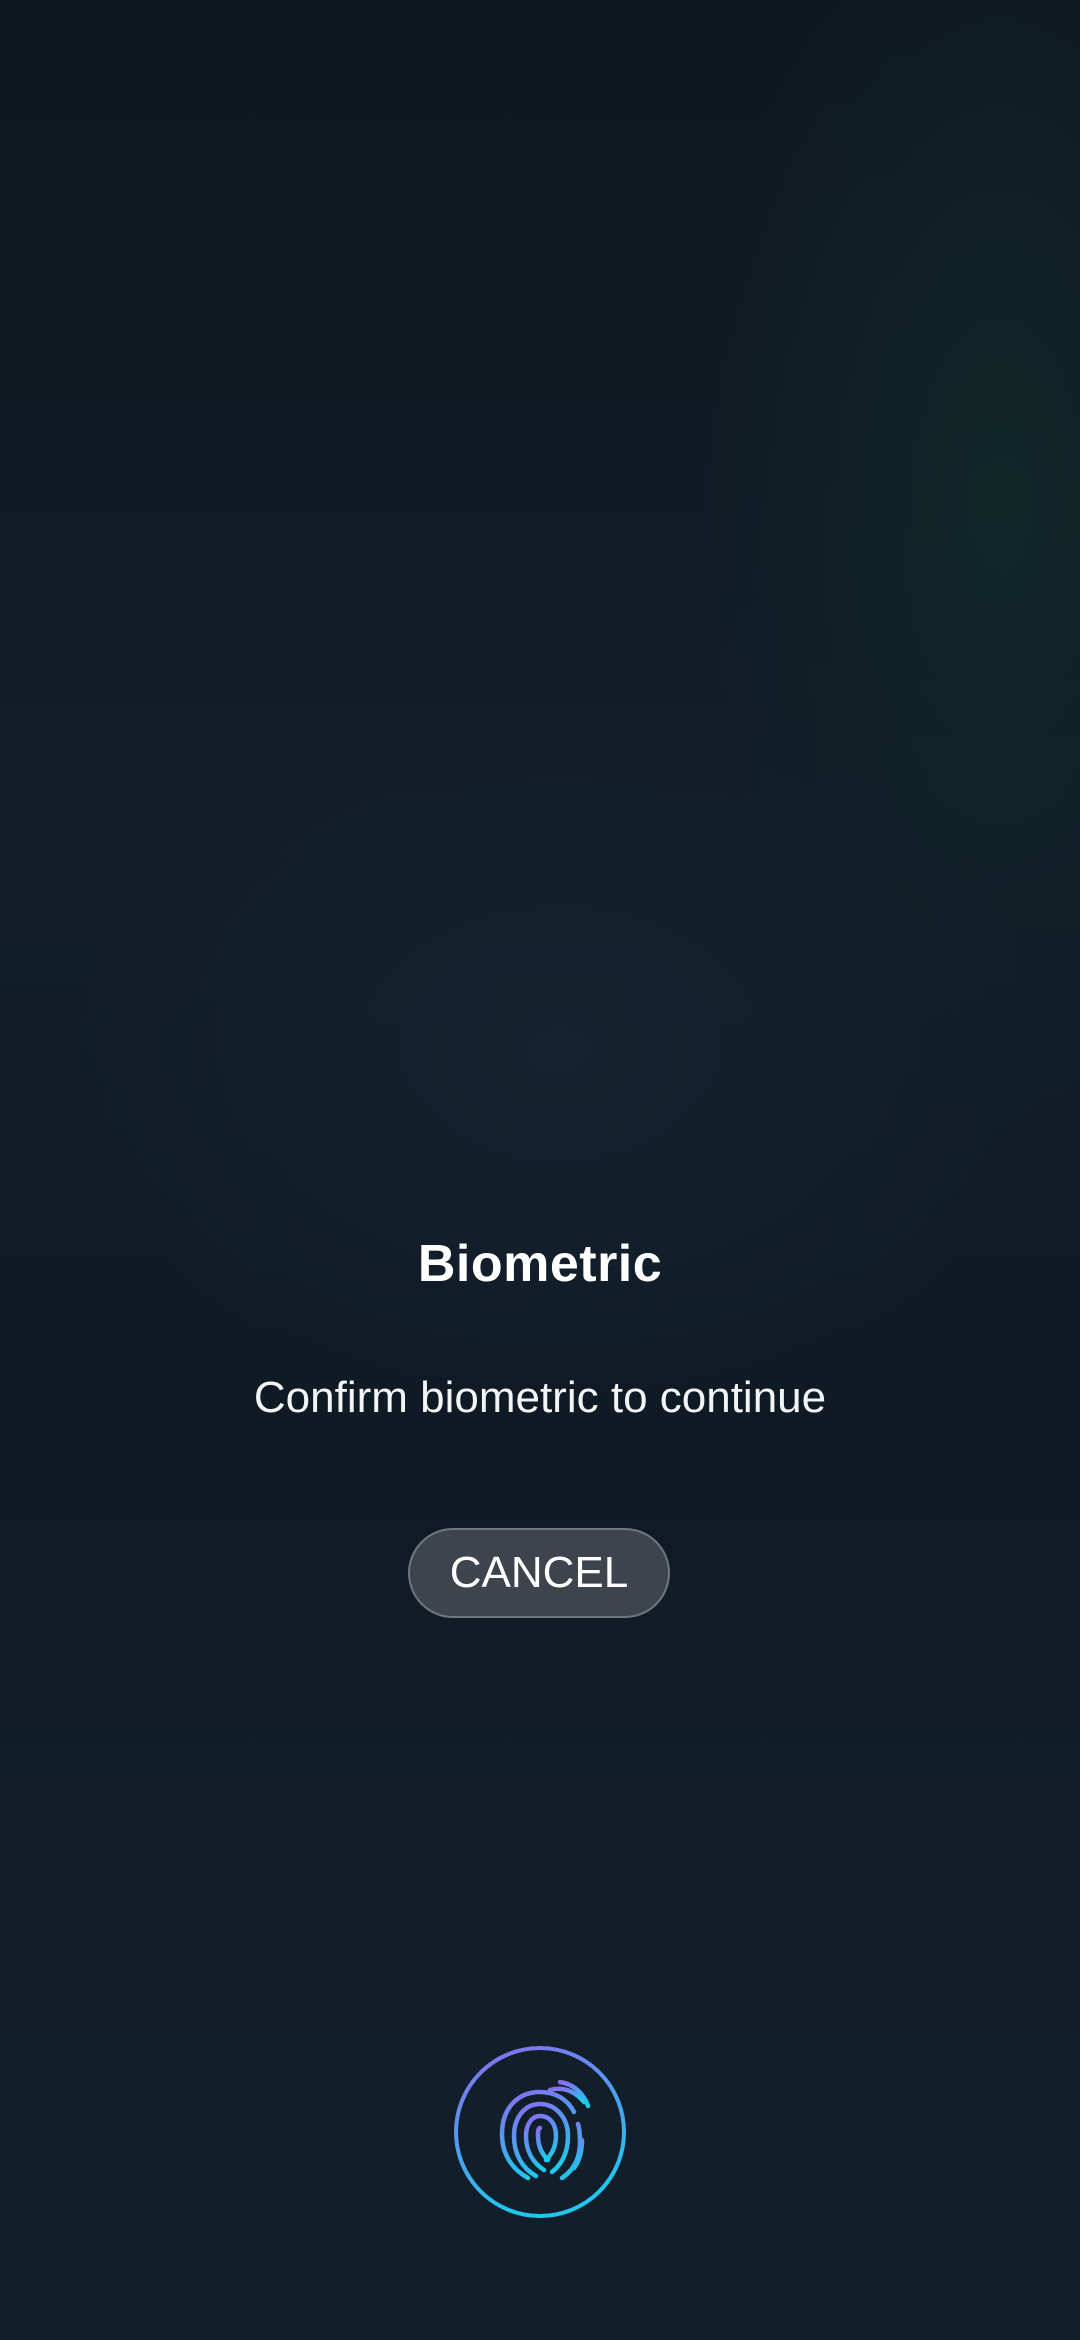 The image size is (1080, 2340). What do you see at coordinates (540, 1264) in the screenshot?
I see `prompt-title: Biometric` at bounding box center [540, 1264].